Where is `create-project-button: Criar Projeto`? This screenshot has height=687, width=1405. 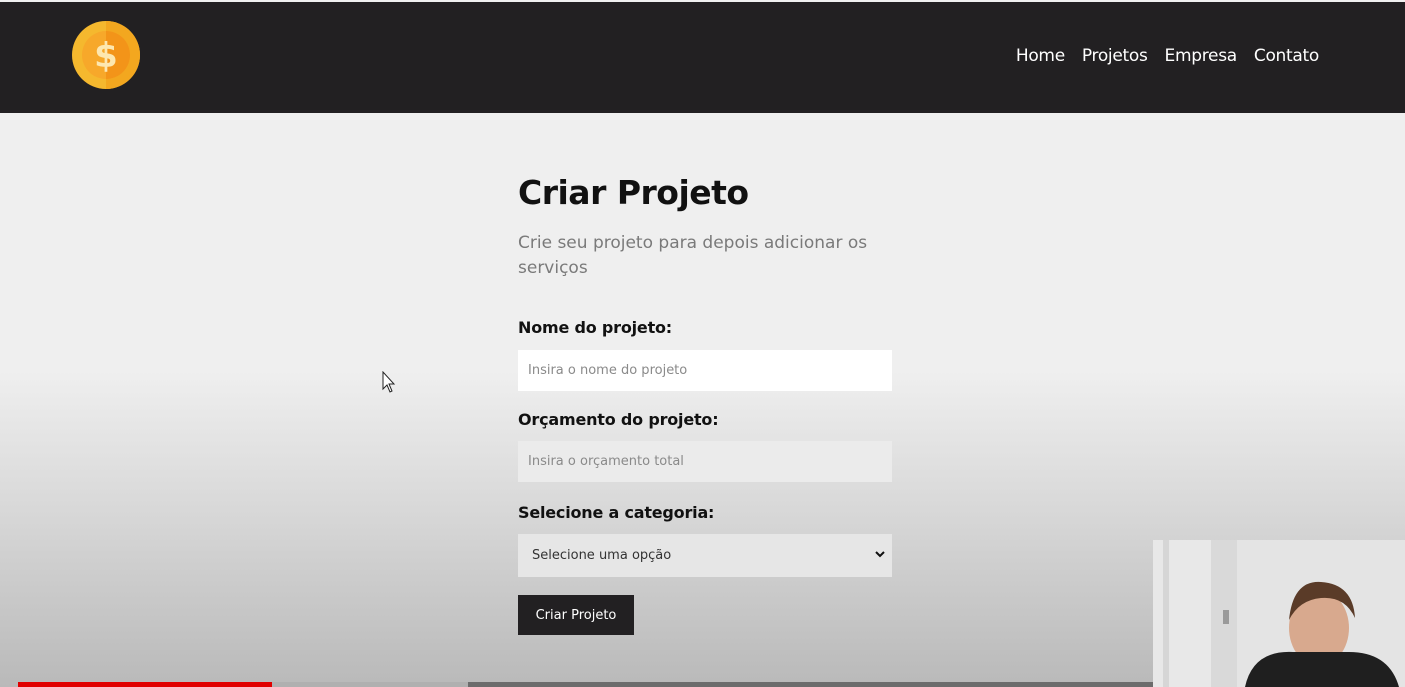
create-project-button: Criar Projeto is located at coordinates (576, 615).